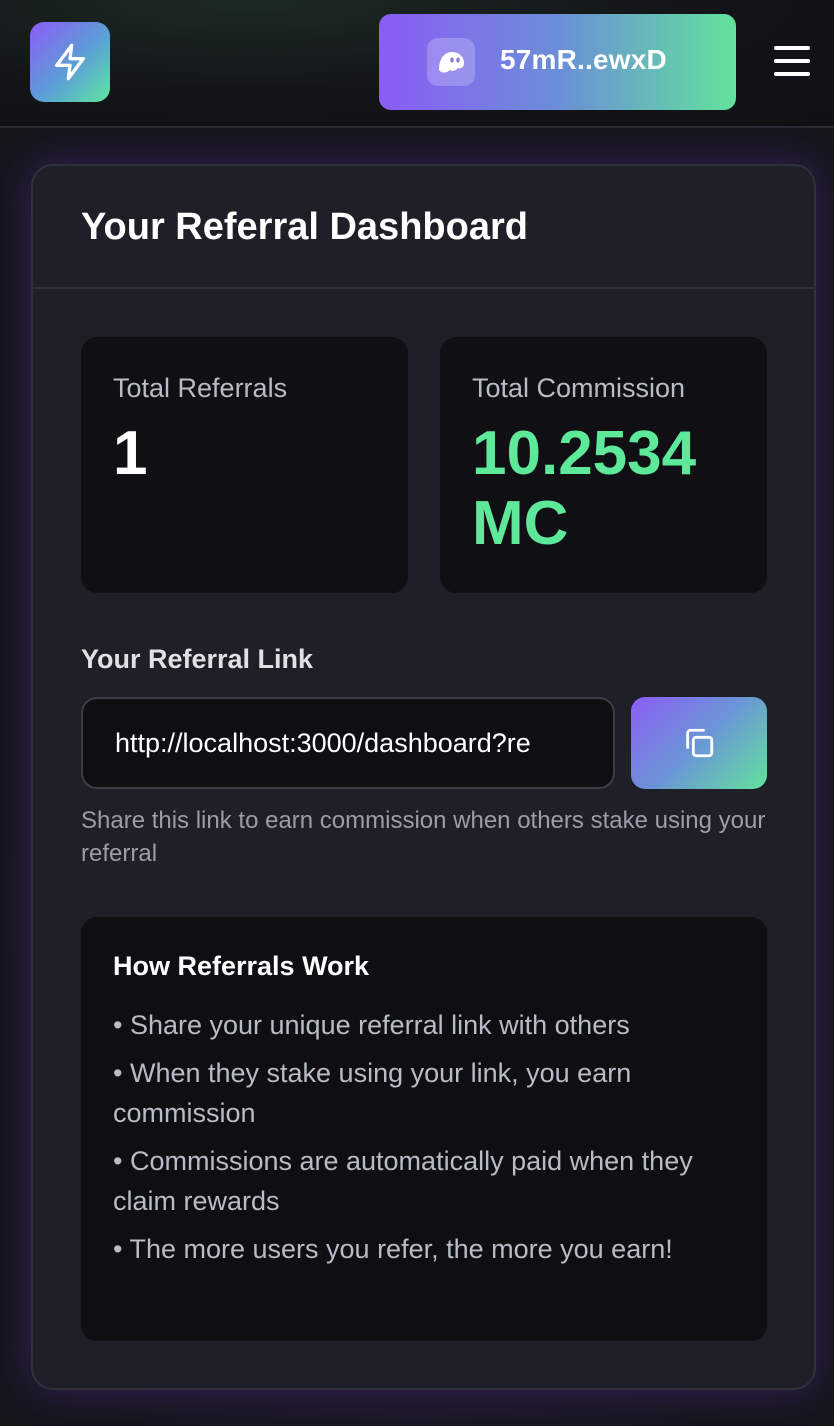 The height and width of the screenshot is (1426, 834). What do you see at coordinates (423, 288) in the screenshot?
I see `divider` at bounding box center [423, 288].